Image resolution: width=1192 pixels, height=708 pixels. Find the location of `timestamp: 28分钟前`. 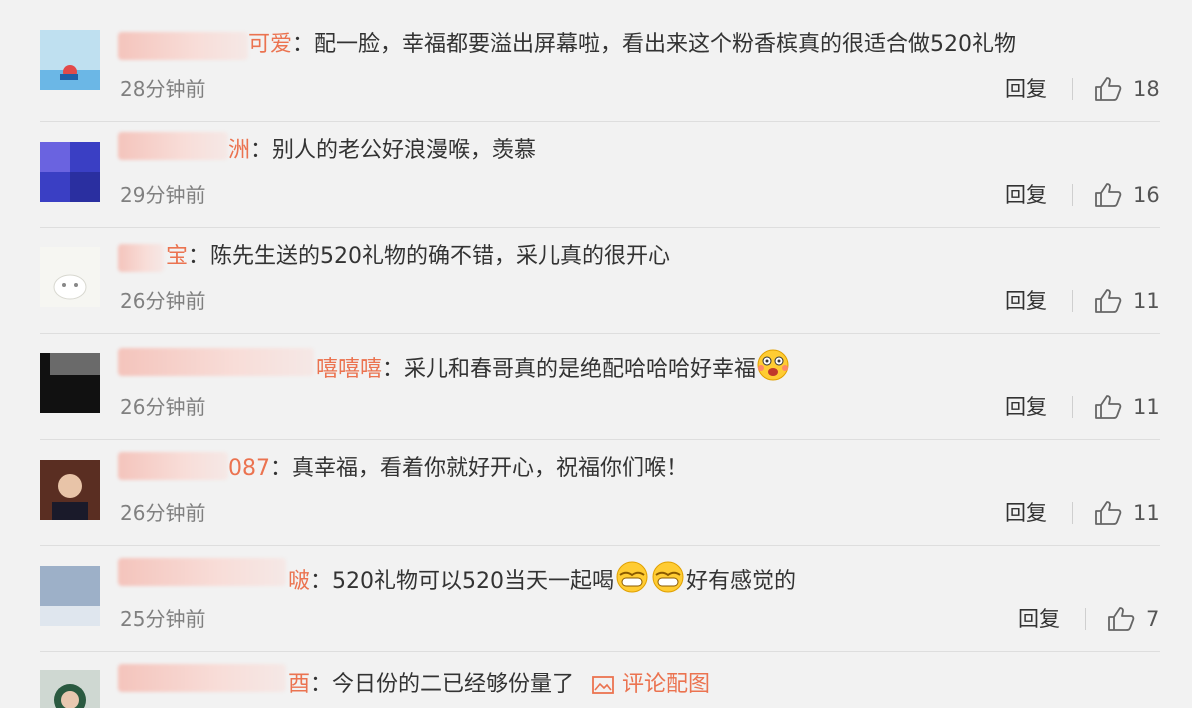

timestamp: 28分钟前 is located at coordinates (163, 89).